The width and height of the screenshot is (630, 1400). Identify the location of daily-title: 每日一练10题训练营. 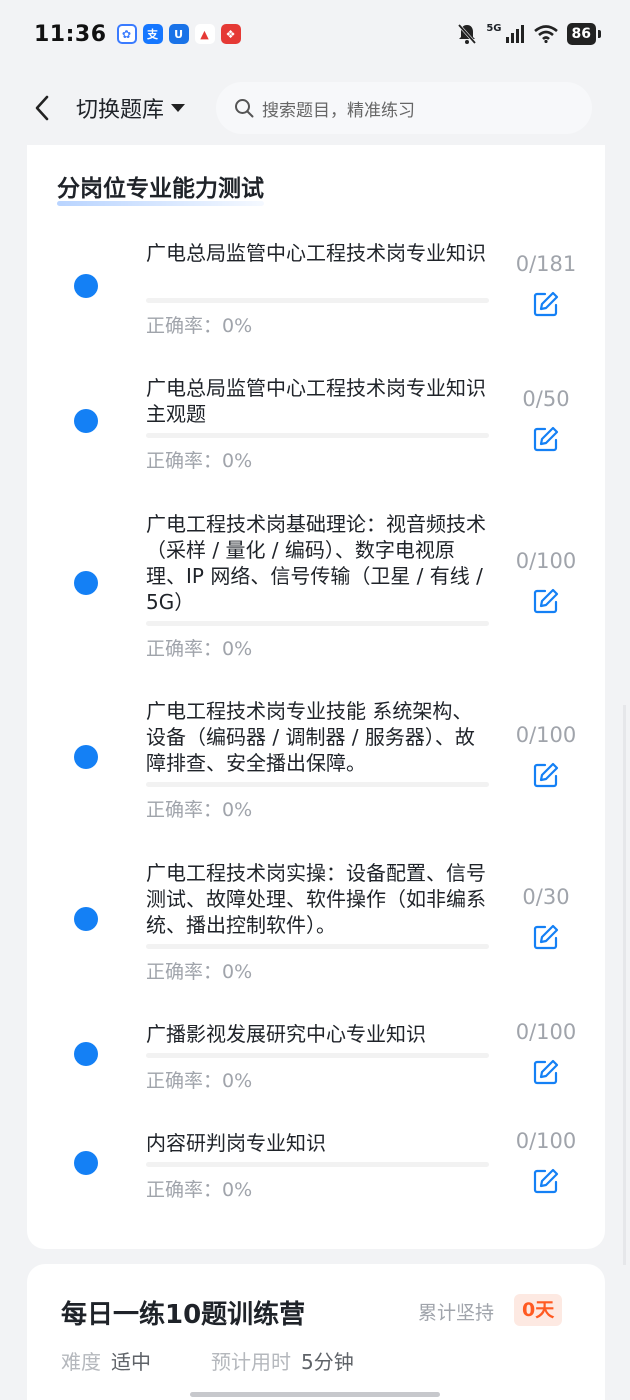
(183, 1315).